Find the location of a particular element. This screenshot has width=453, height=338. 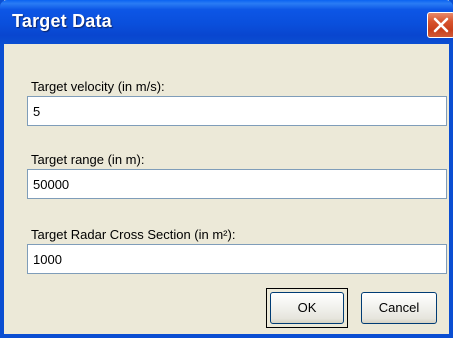

velocity-label: Target velocity (in m/s): is located at coordinates (98, 86).